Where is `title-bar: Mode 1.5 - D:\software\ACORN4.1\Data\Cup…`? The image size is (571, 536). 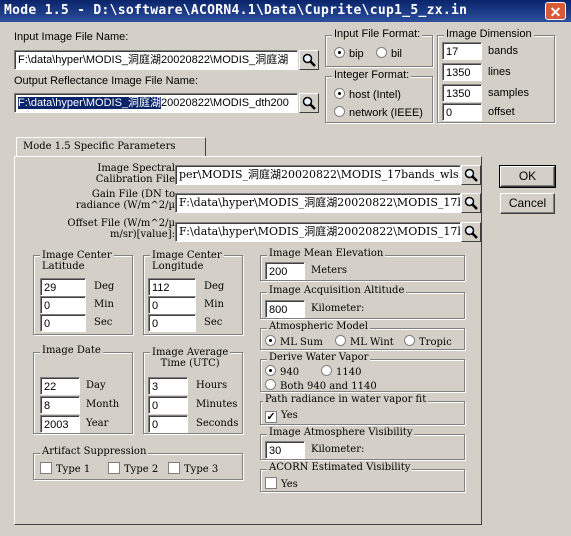
title-bar: Mode 1.5 - D:\software\ACORN4.1\Data\Cup… is located at coordinates (285, 11).